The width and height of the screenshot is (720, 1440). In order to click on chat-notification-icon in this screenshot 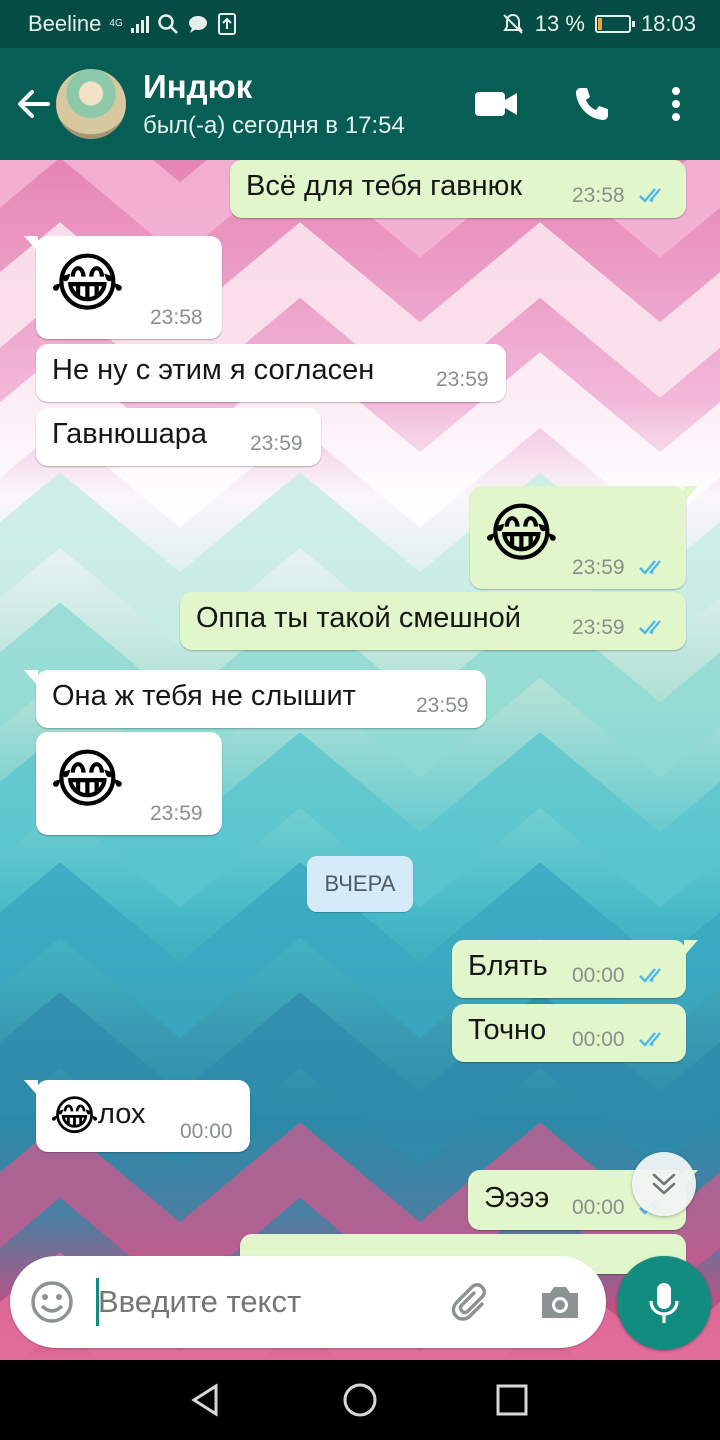, I will do `click(197, 24)`.